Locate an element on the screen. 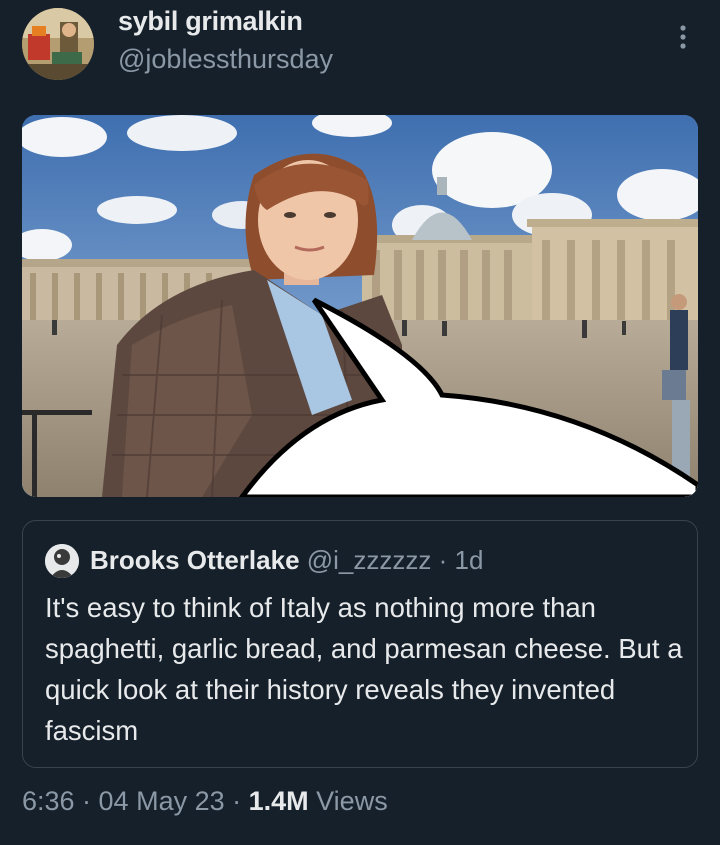 This screenshot has height=845, width=720. views-count: 1.4M is located at coordinates (279, 801).